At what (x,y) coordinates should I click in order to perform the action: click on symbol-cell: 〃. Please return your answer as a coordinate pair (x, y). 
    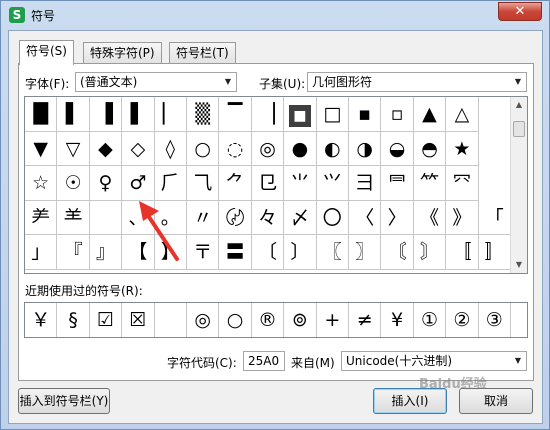
    Looking at the image, I should click on (203, 218).